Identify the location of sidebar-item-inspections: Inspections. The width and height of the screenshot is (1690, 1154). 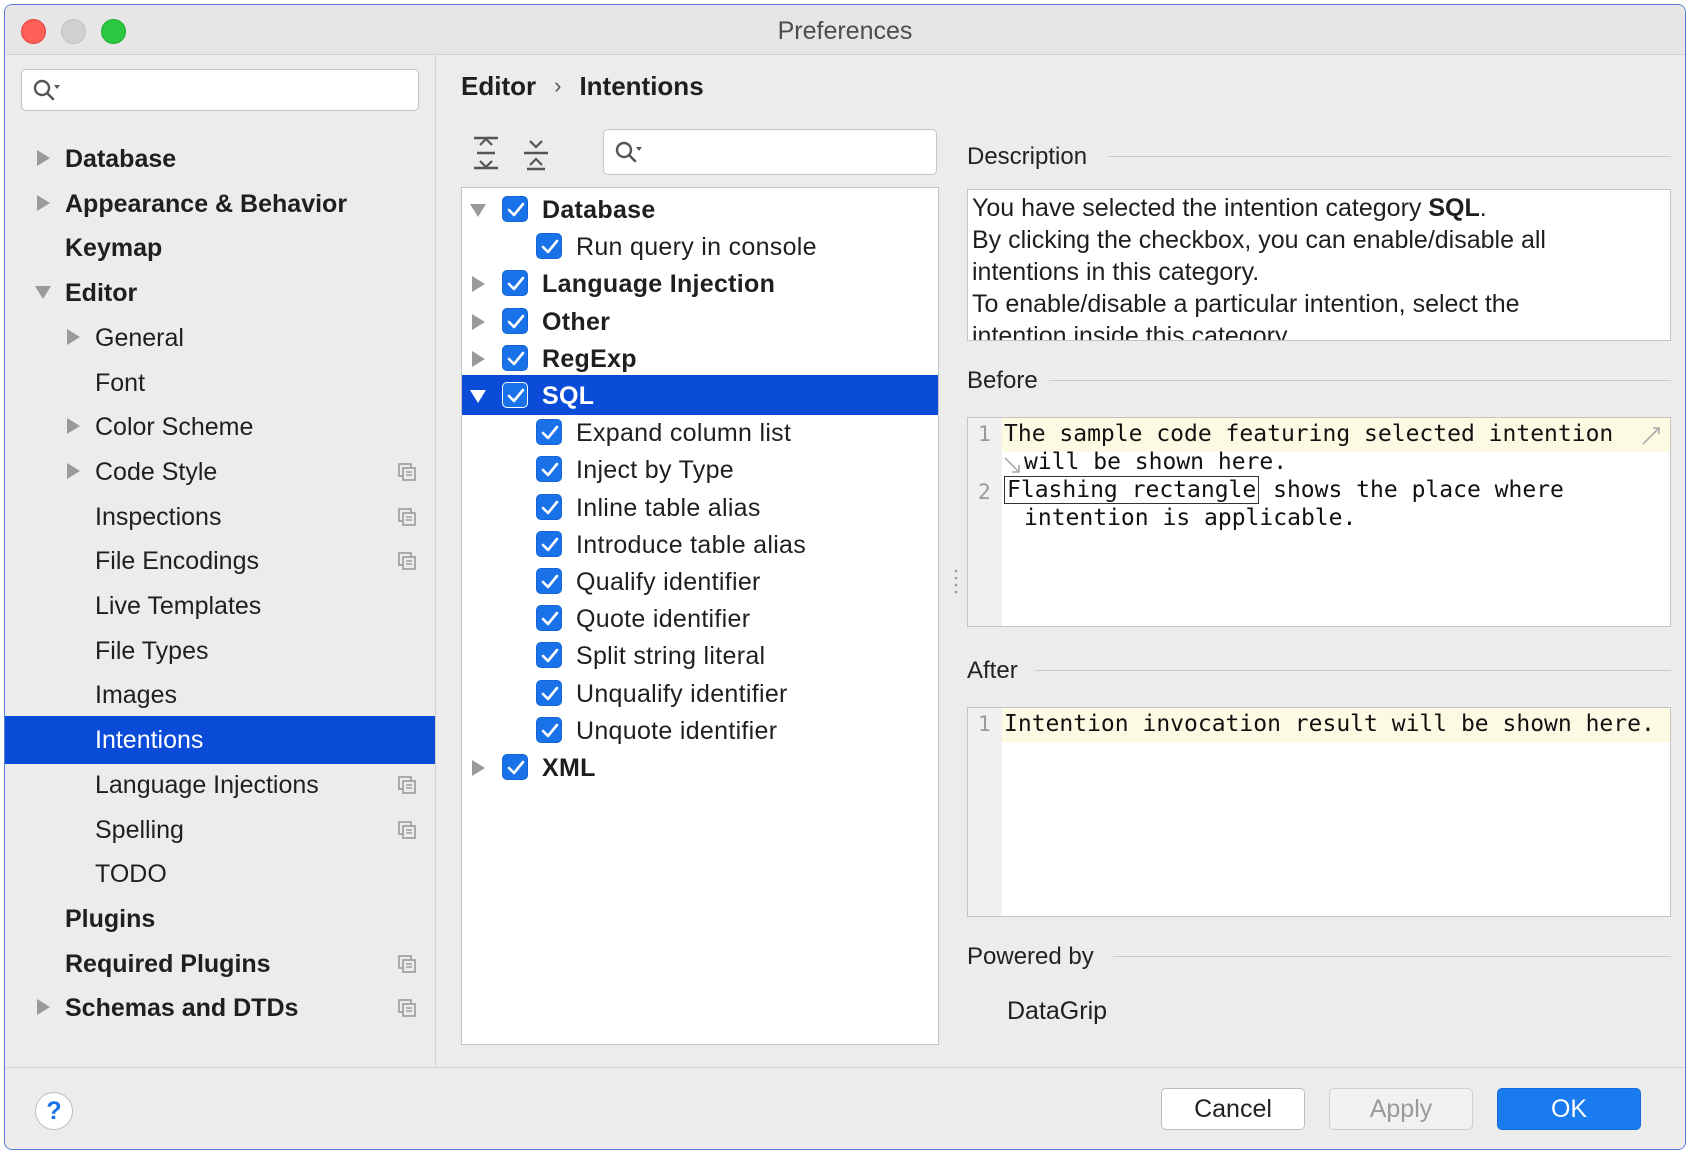
(220, 517).